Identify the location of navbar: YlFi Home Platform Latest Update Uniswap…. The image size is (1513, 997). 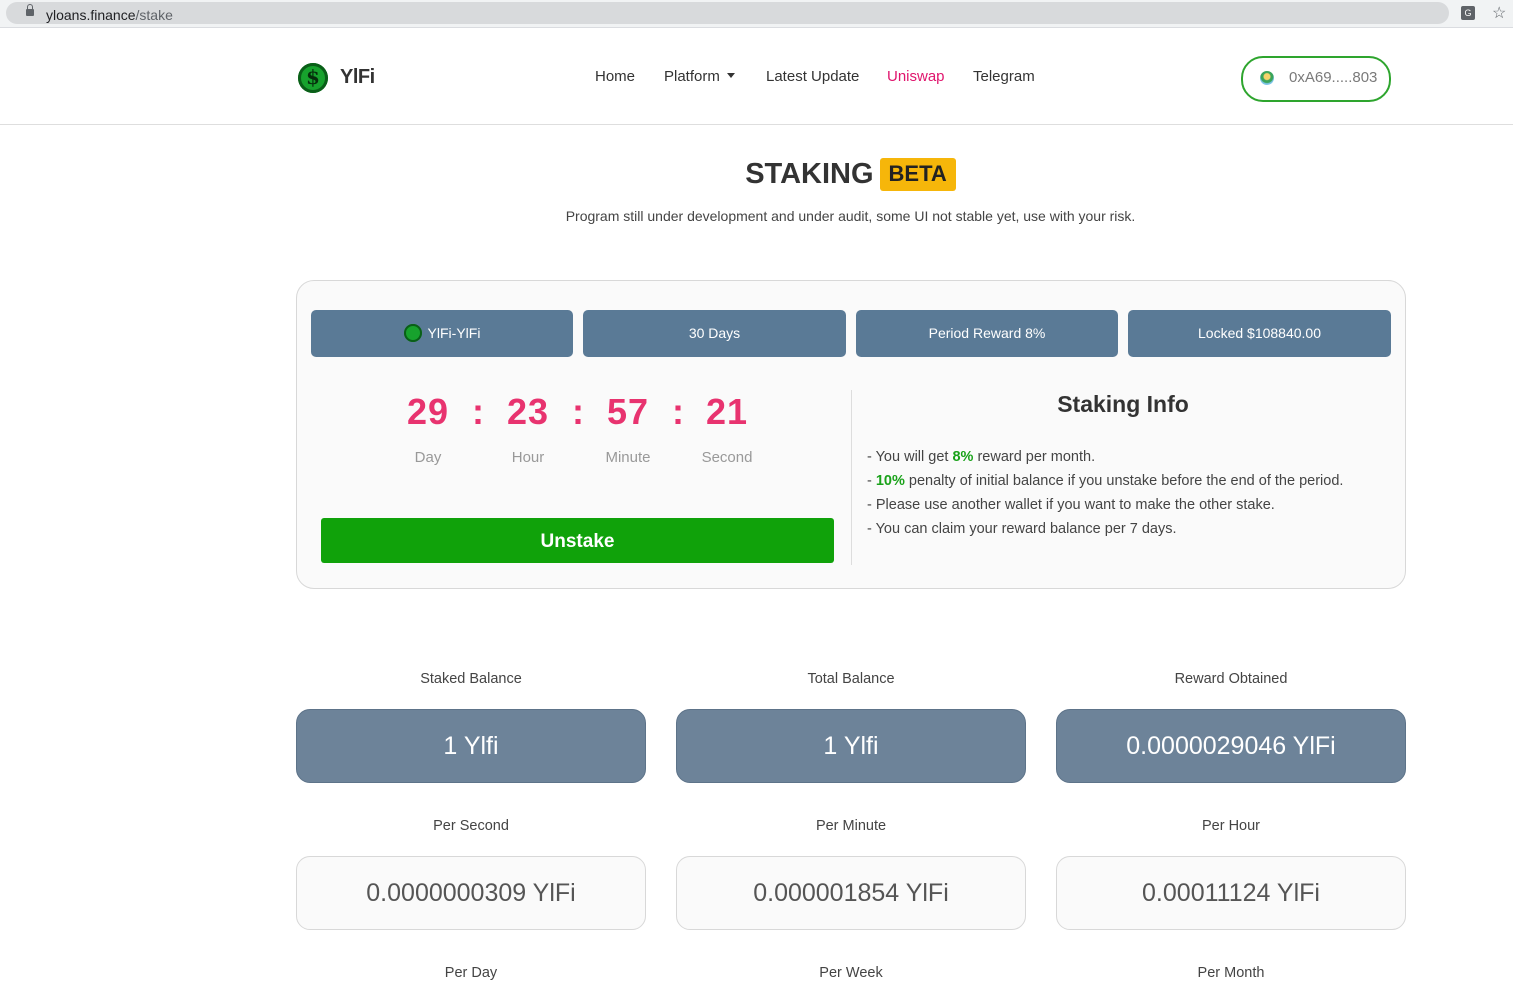
(756, 78).